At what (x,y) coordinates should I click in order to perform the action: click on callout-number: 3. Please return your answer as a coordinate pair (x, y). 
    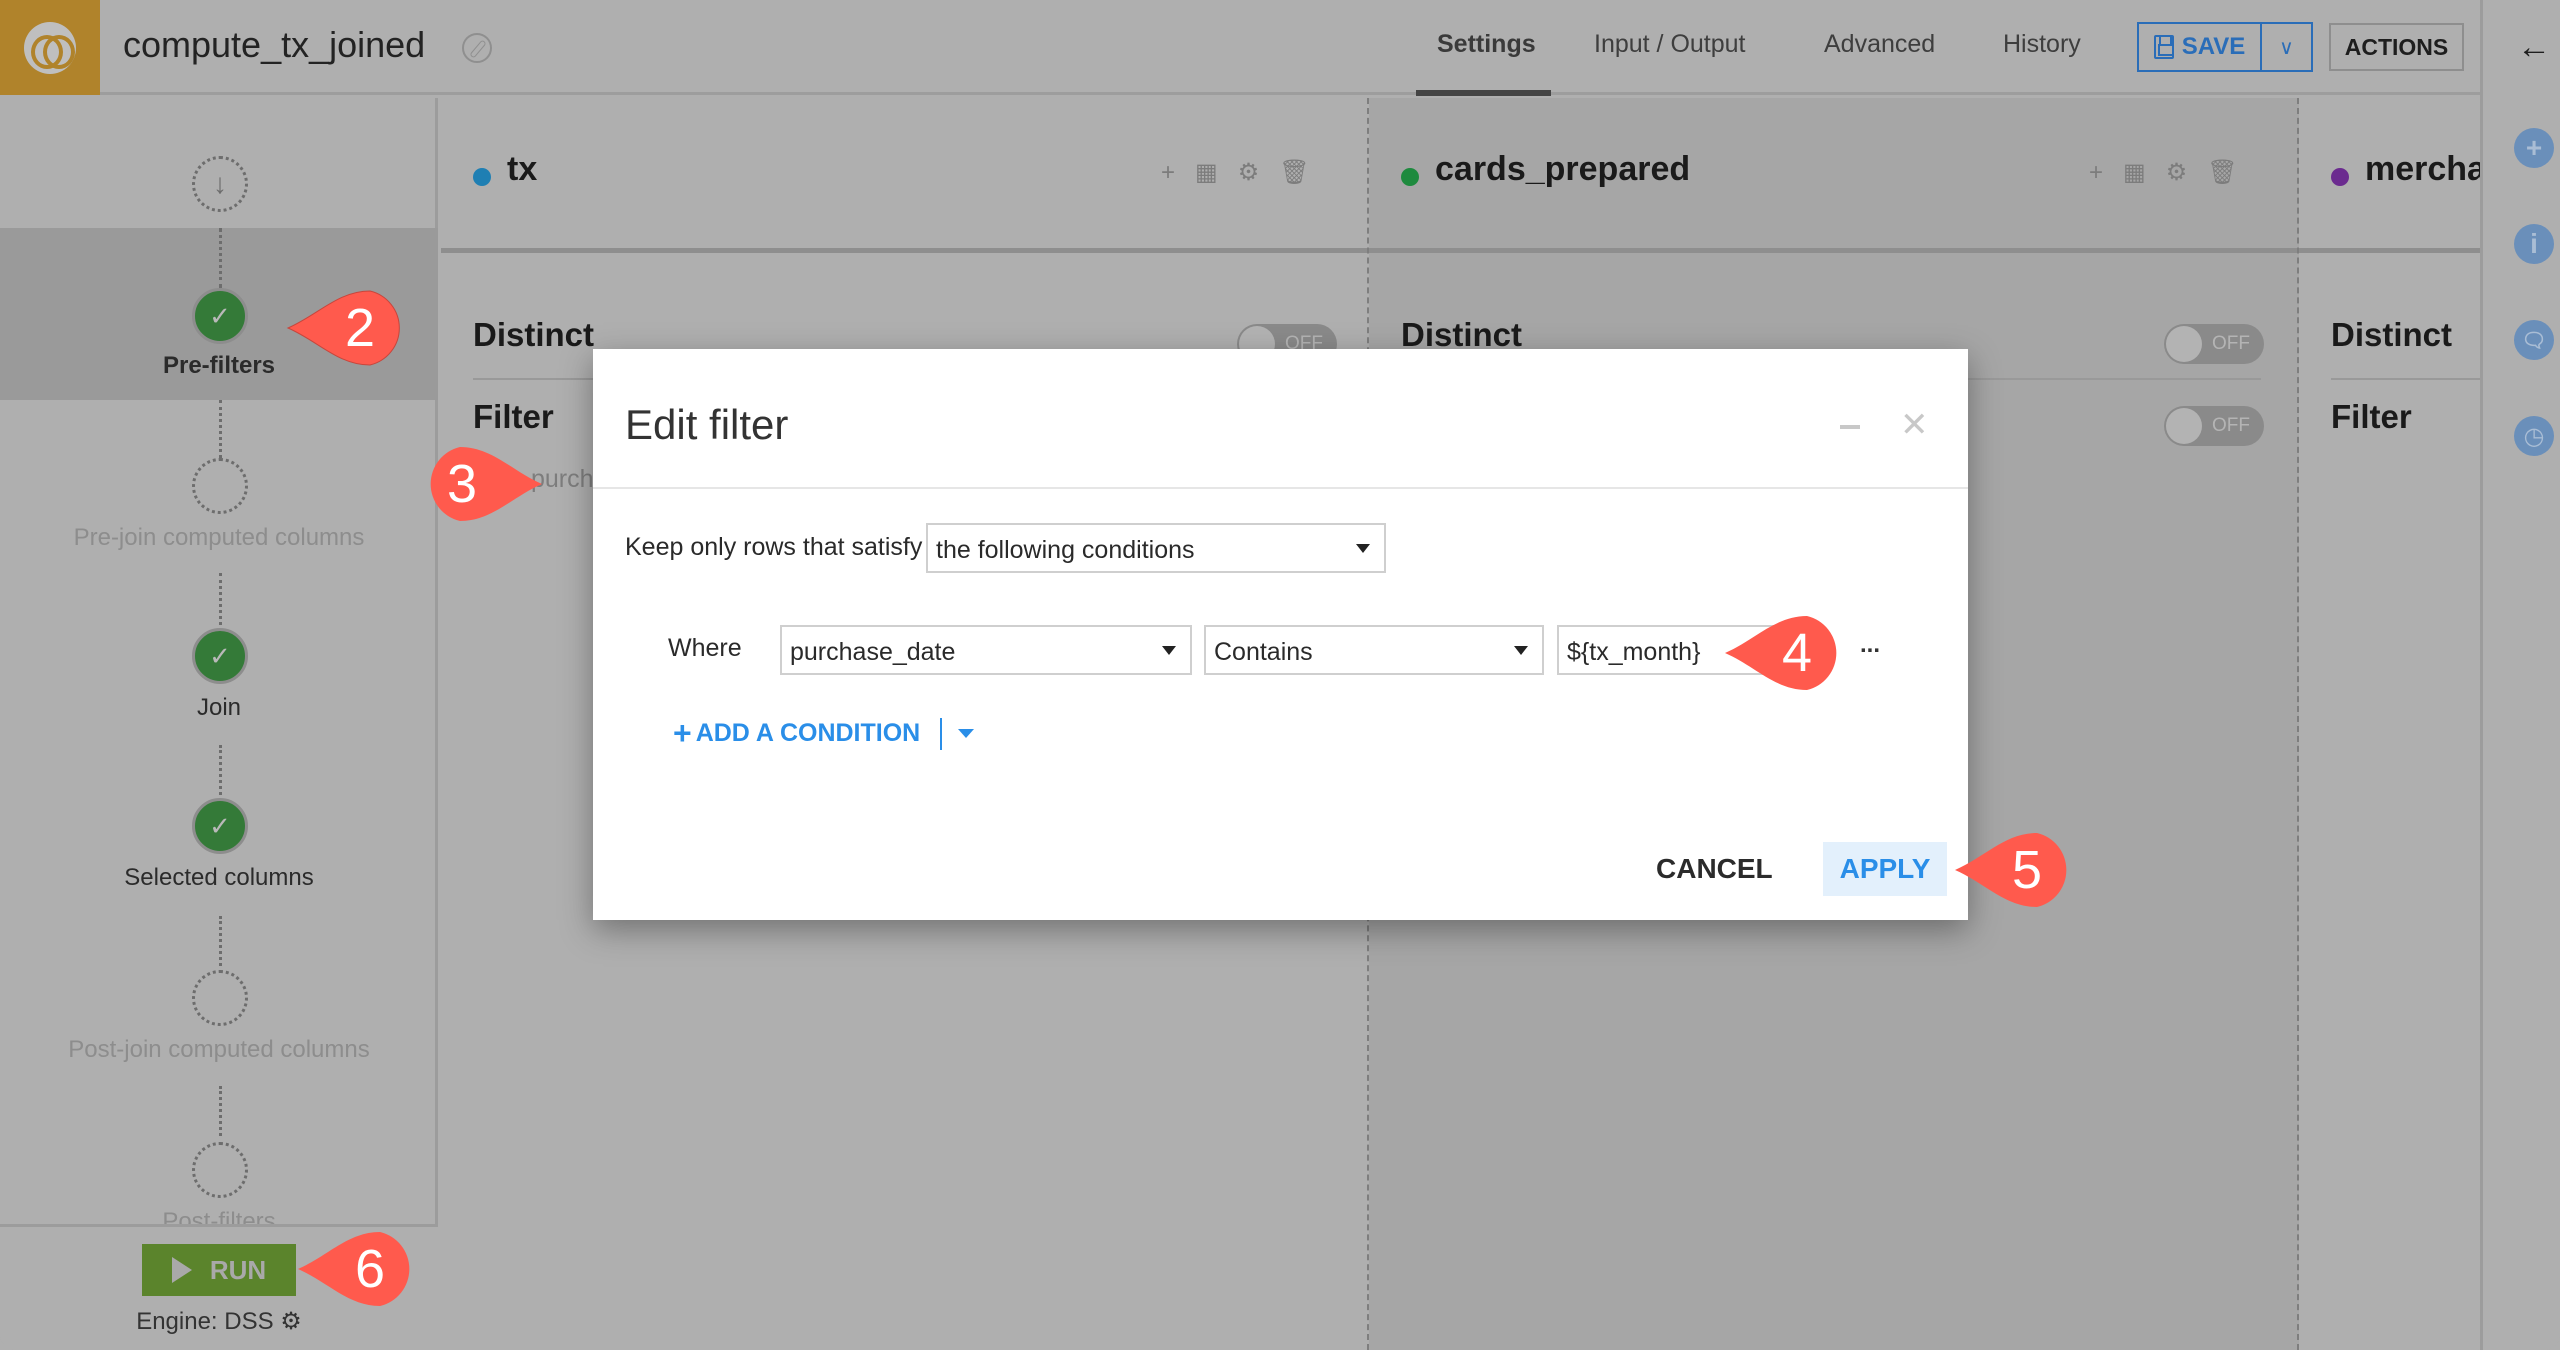
    Looking at the image, I should click on (462, 484).